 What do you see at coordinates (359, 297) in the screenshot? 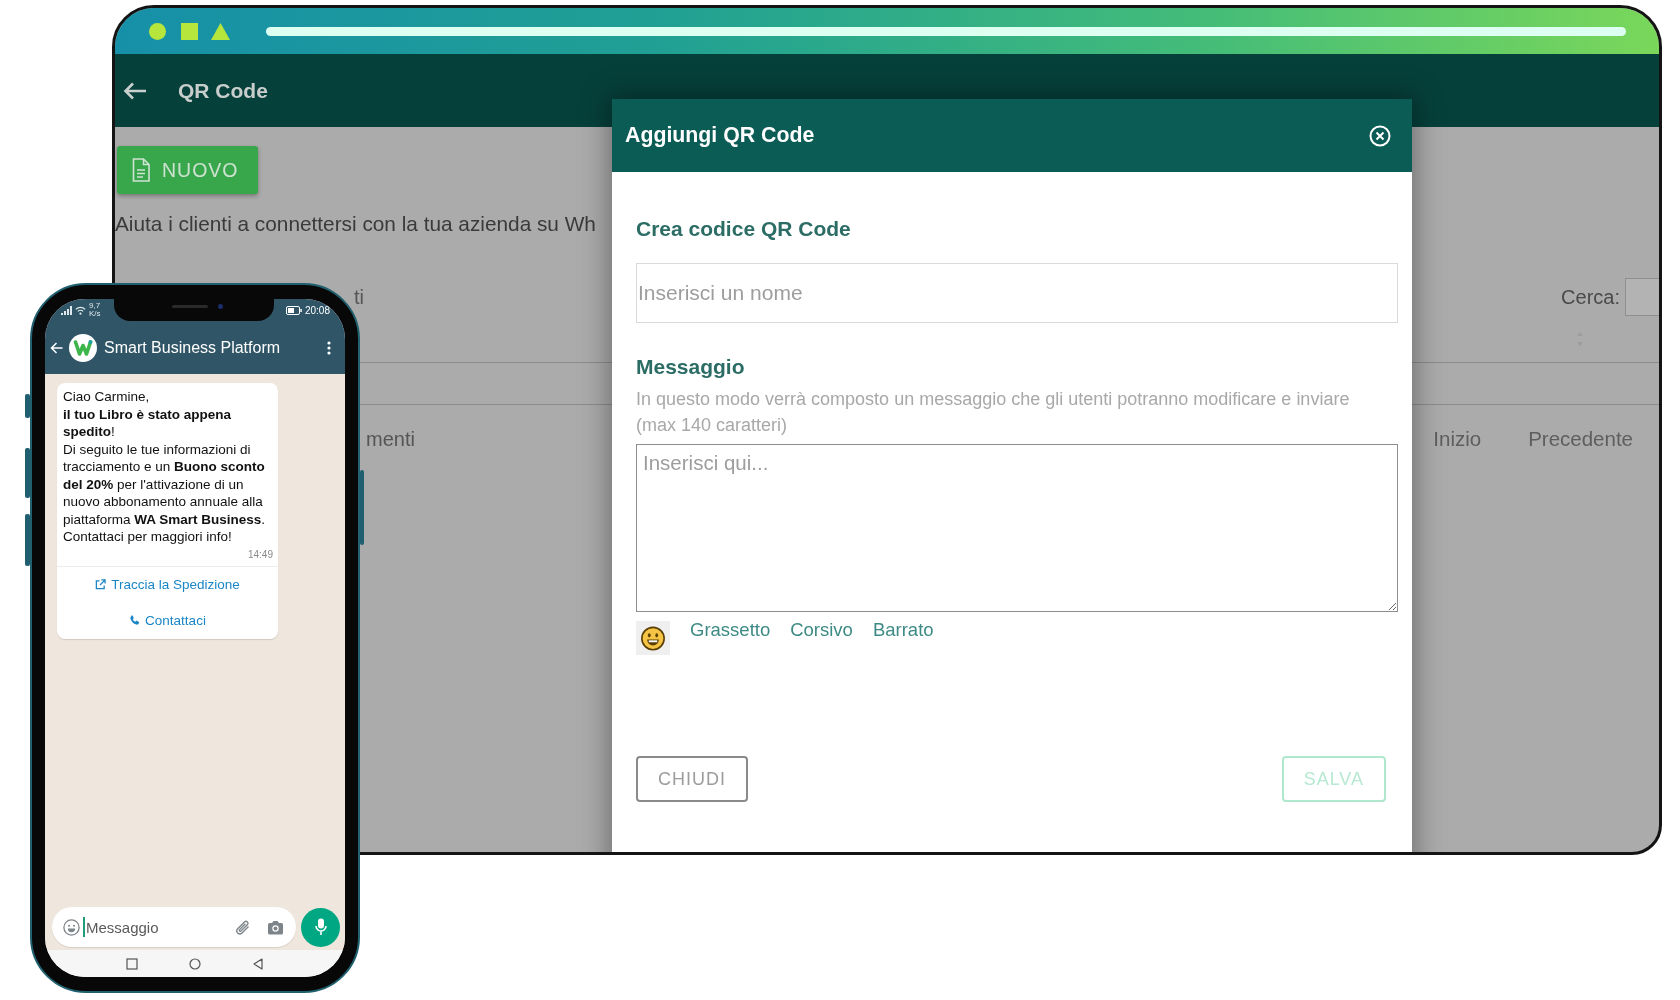
I see `page-length-label: ti` at bounding box center [359, 297].